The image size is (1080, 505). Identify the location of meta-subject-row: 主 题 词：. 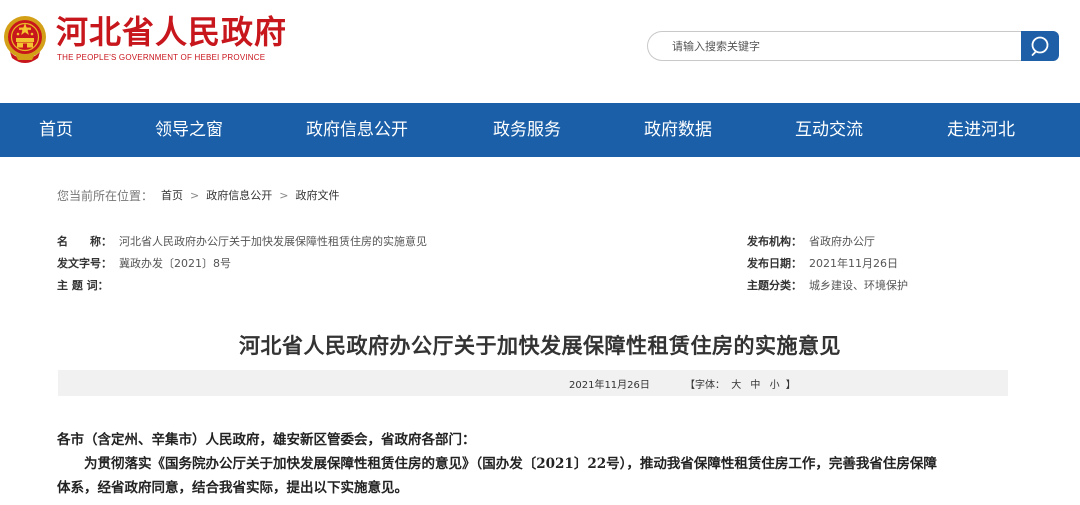
(88, 286).